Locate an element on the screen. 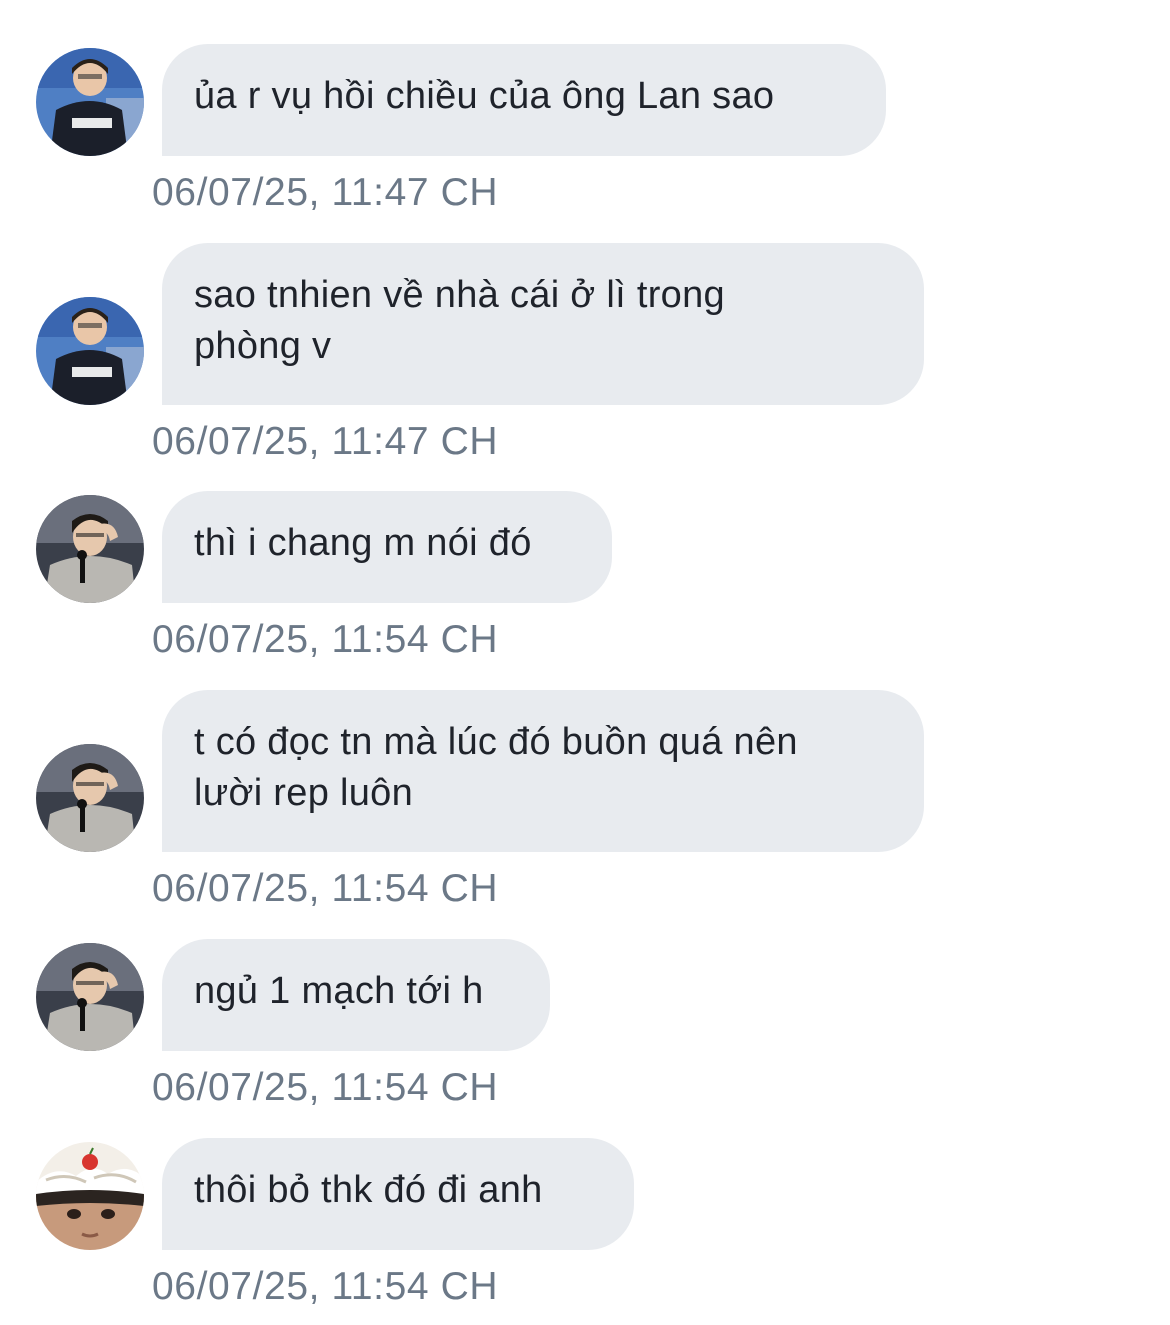 The image size is (1170, 1325). message-row: thôi bỏ thk đó đi anh 06/07/25, 11:54 CH is located at coordinates (585, 1231).